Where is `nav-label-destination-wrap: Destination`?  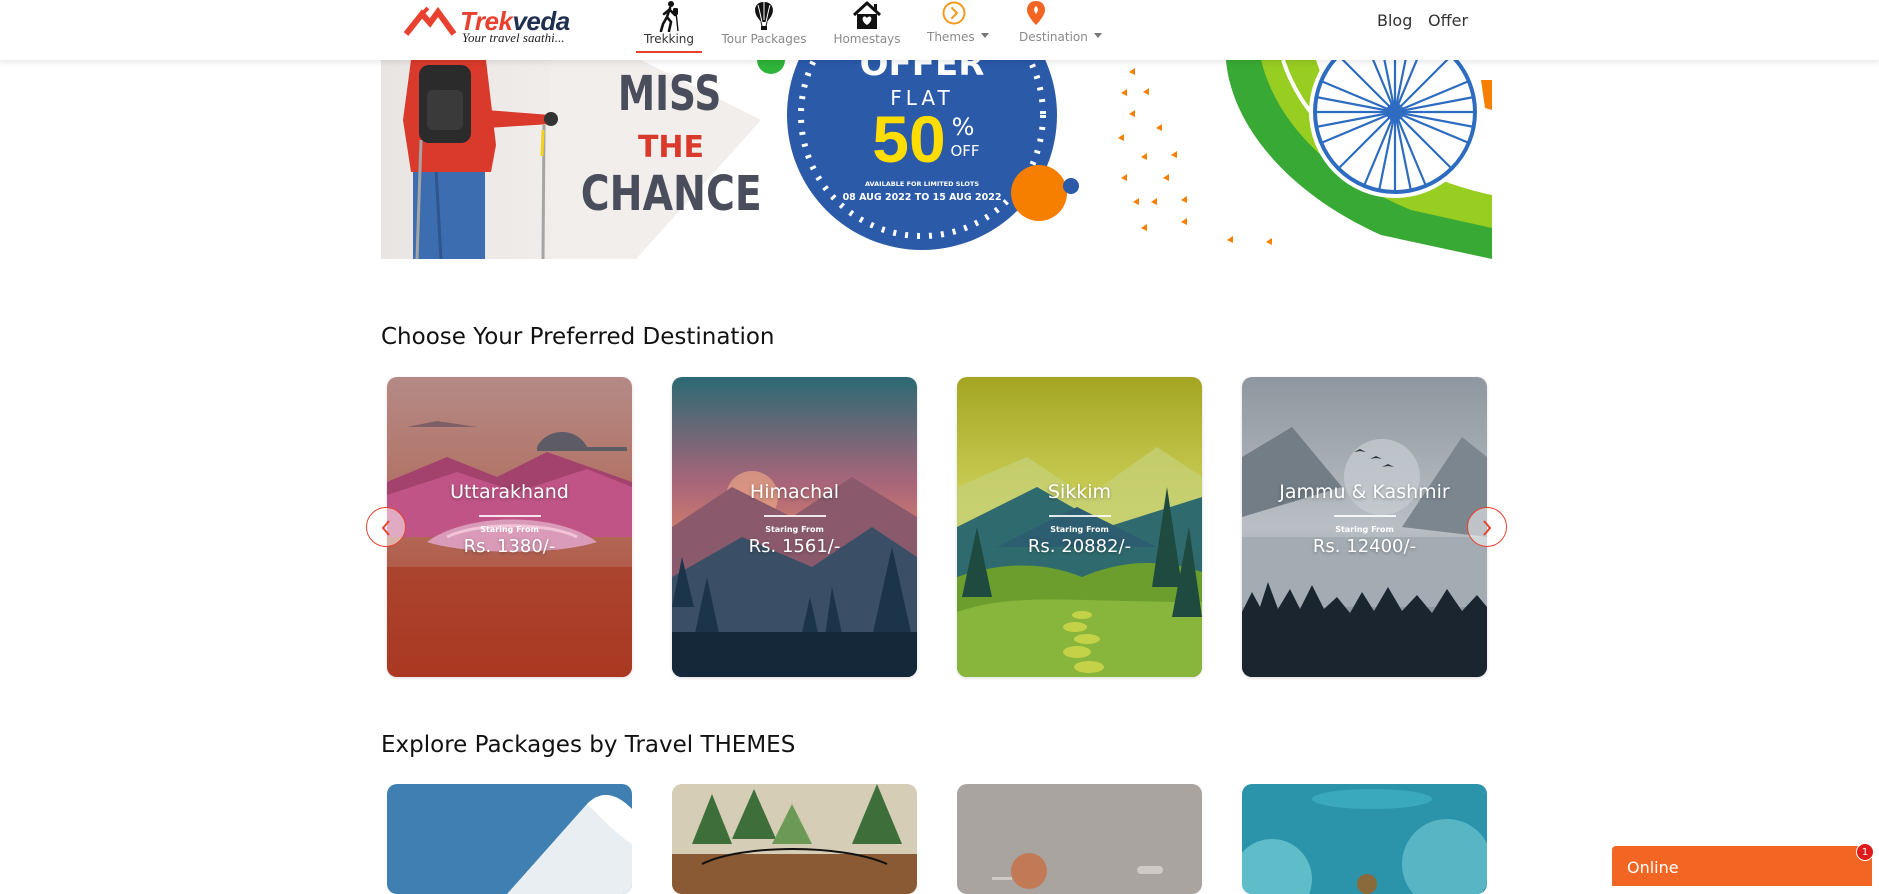 nav-label-destination-wrap: Destination is located at coordinates (1063, 37).